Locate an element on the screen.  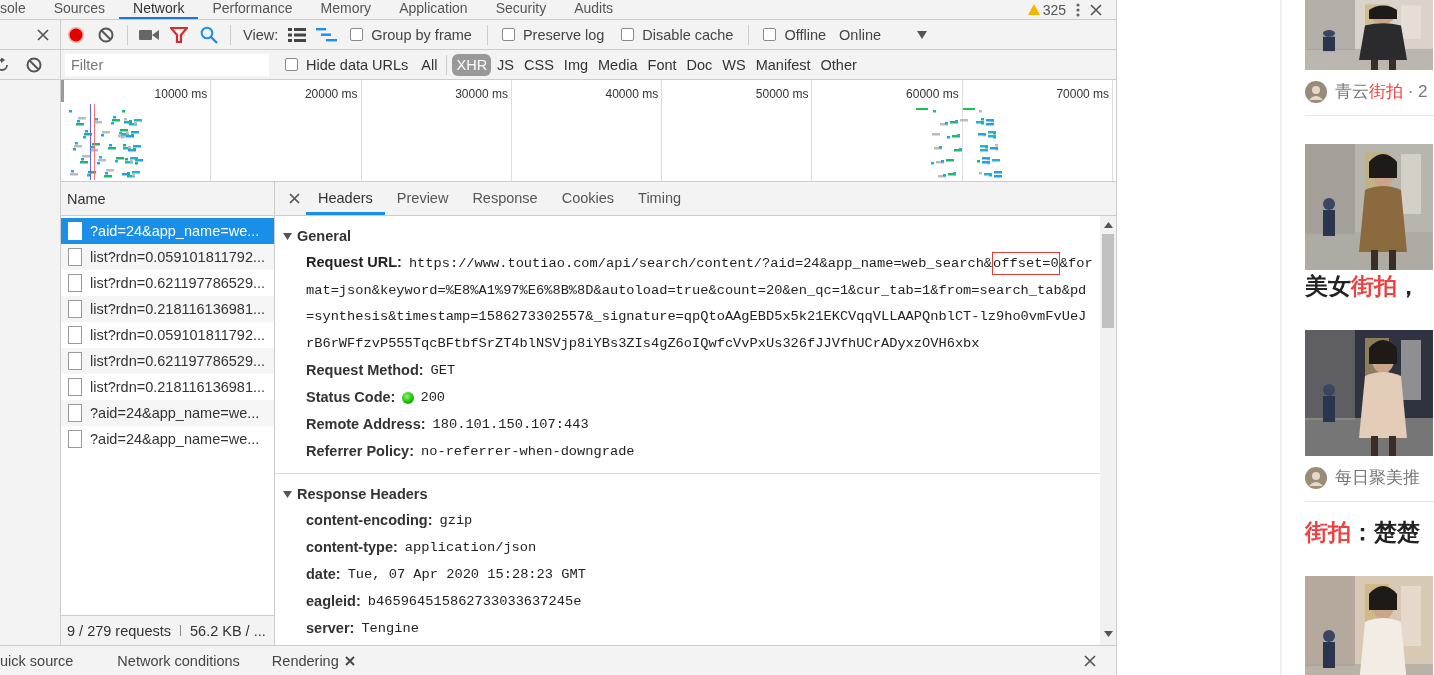
funnel-icon is located at coordinates (179, 34).